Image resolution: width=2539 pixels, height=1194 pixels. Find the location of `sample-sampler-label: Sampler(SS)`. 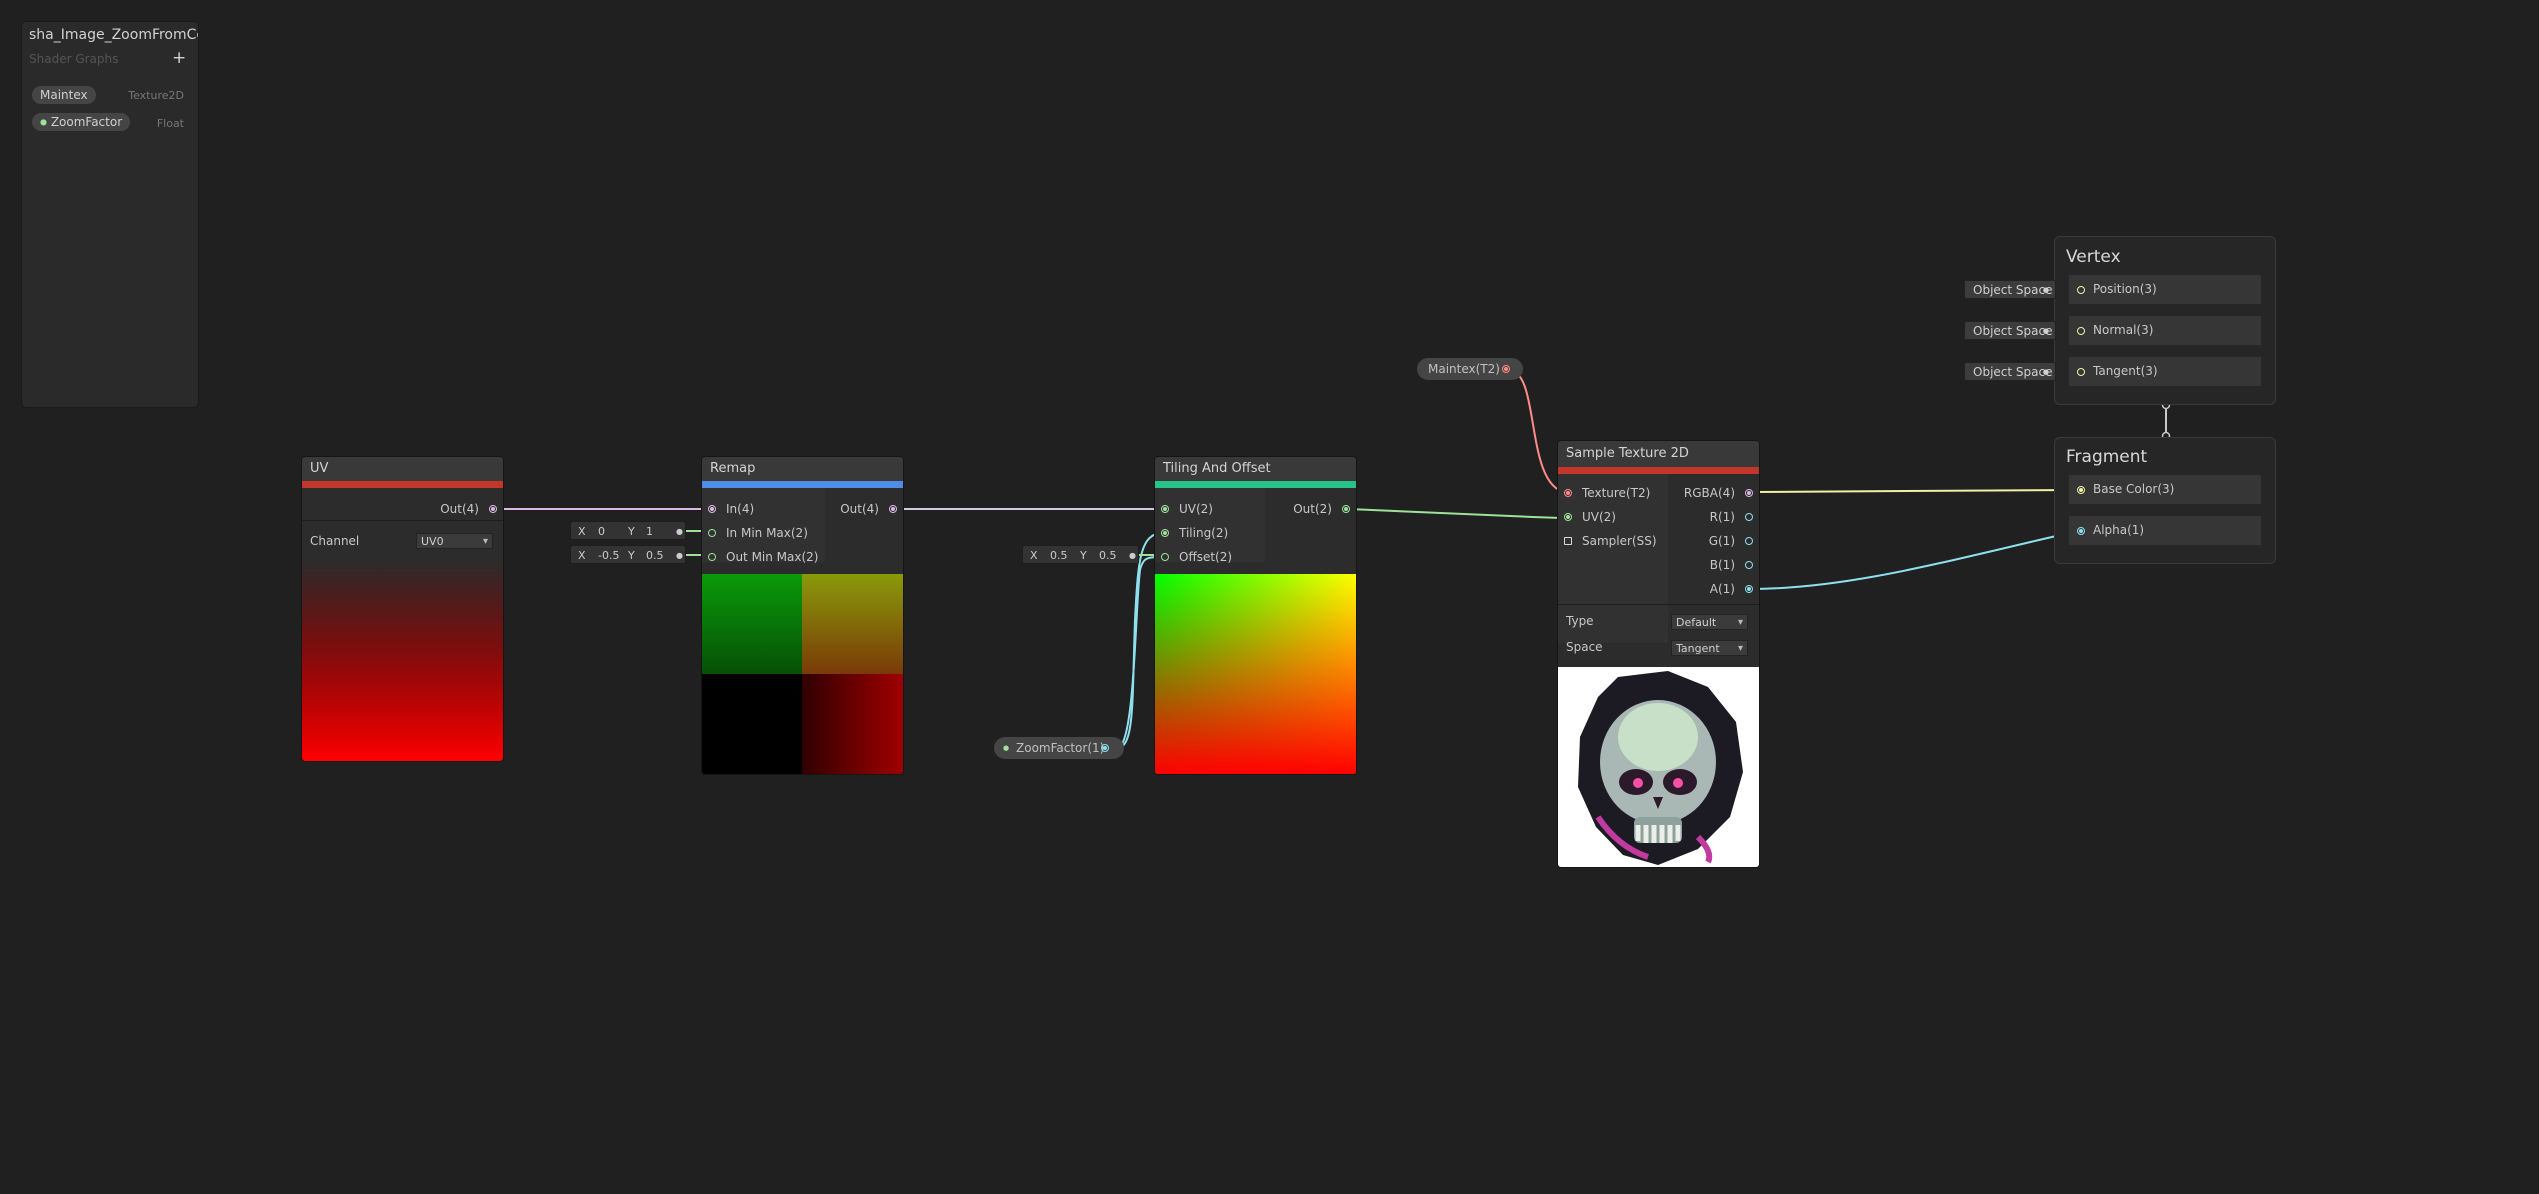

sample-sampler-label: Sampler(SS) is located at coordinates (1619, 541).